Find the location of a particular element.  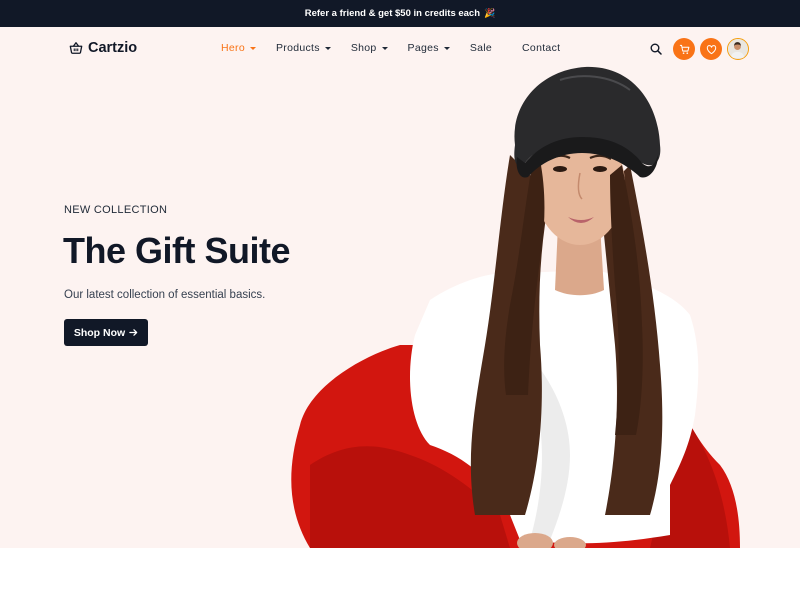

brand-name: Cartzio is located at coordinates (113, 48).